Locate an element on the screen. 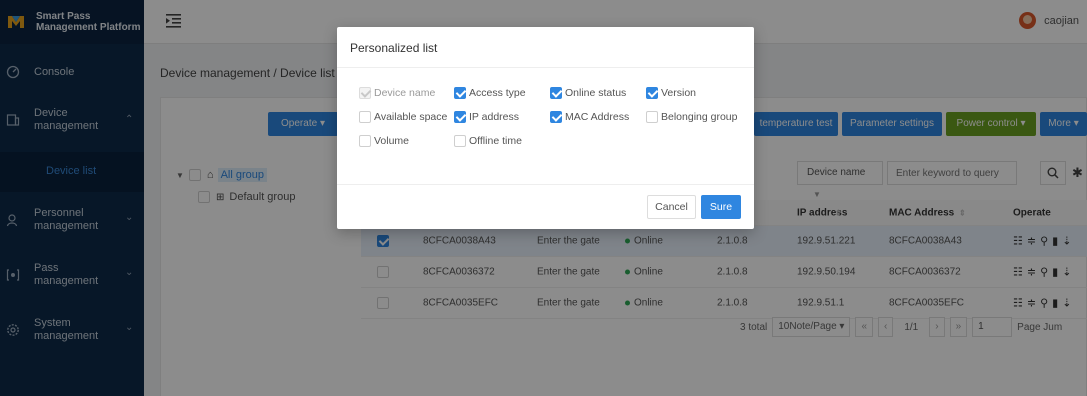  cancel-button: Cancel is located at coordinates (671, 207).